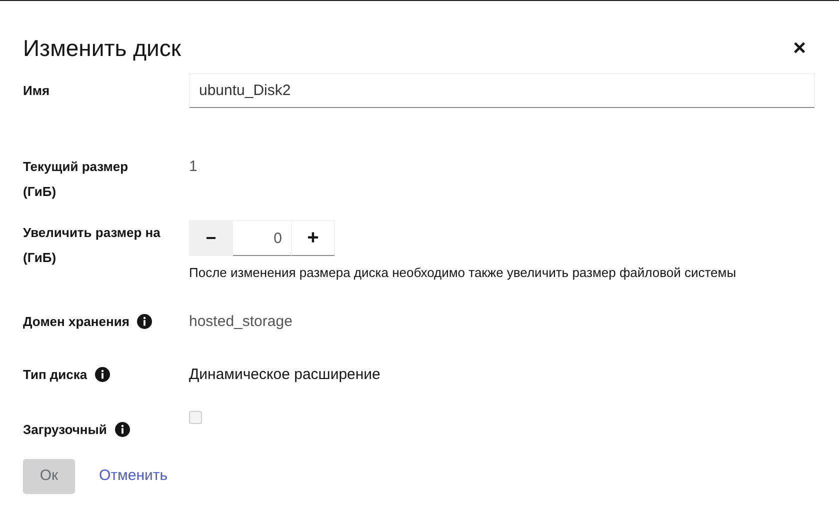 The image size is (839, 516). I want to click on field-label: Домен хранения, so click(76, 321).